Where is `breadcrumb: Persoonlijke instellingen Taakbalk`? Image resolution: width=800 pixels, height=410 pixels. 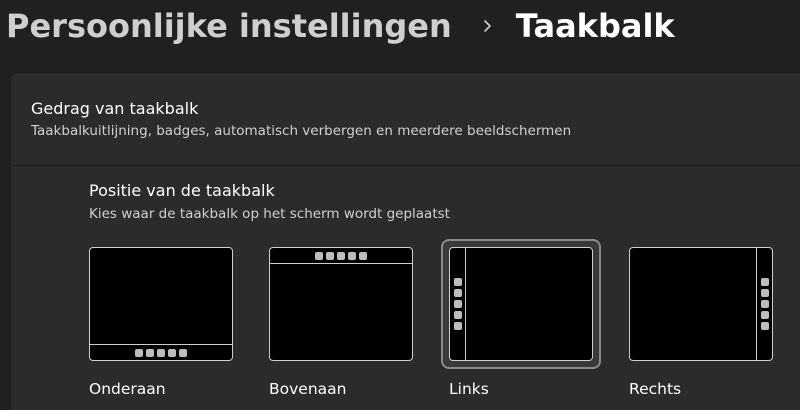
breadcrumb: Persoonlijke instellingen Taakbalk is located at coordinates (340, 26).